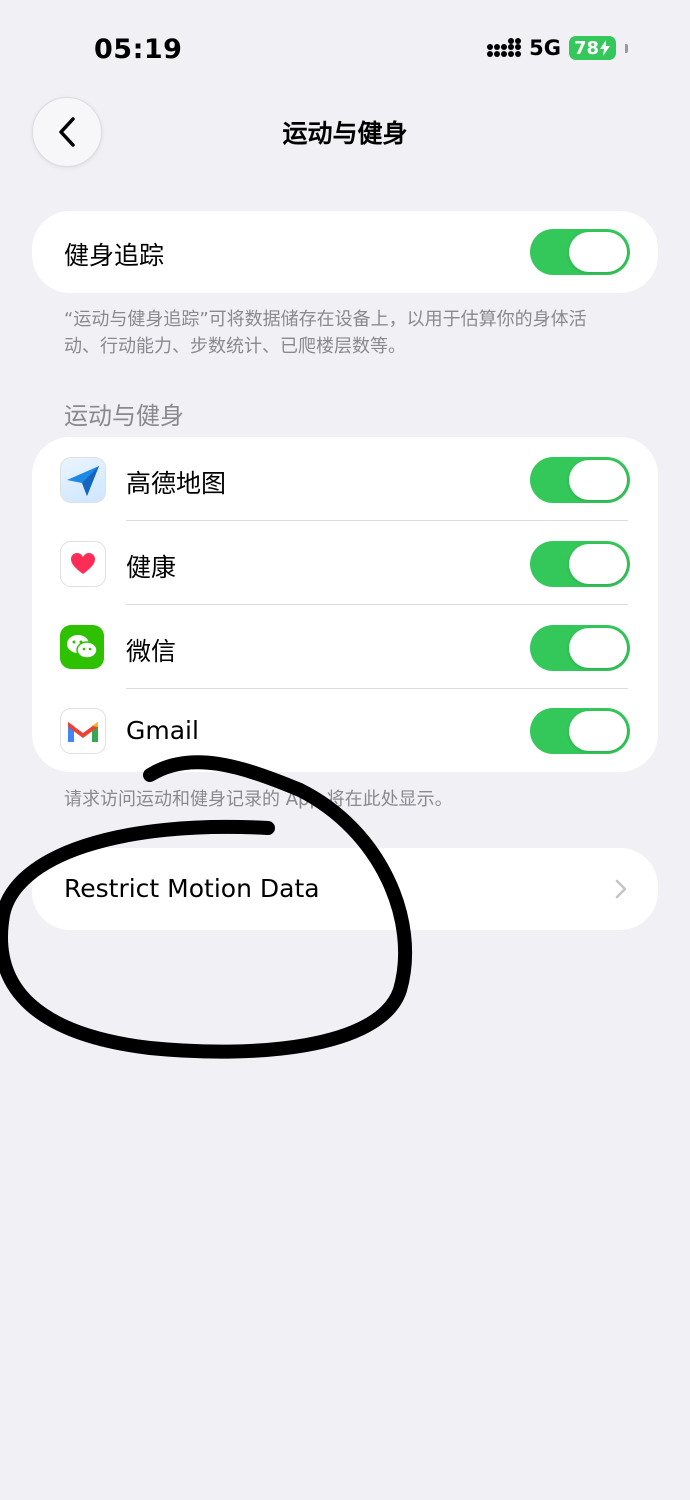  I want to click on restrict-motion-data-row: Restrict Motion Data, so click(345, 889).